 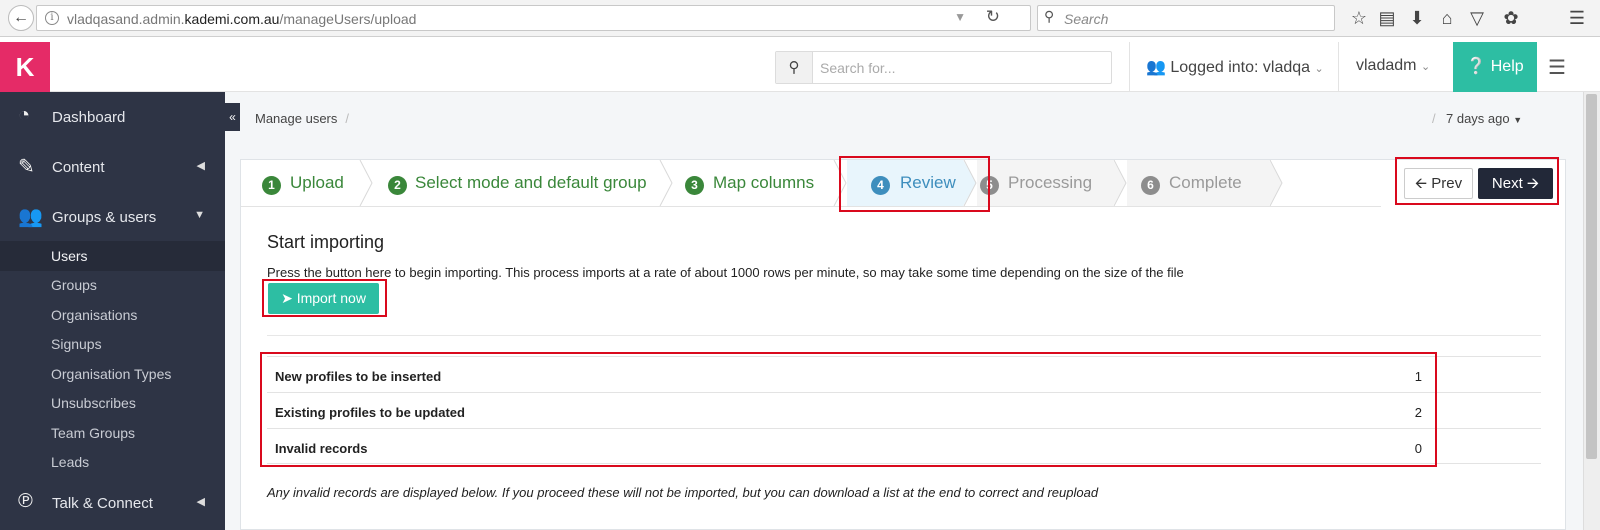 What do you see at coordinates (1477, 18) in the screenshot?
I see `pocket-icon: ▽` at bounding box center [1477, 18].